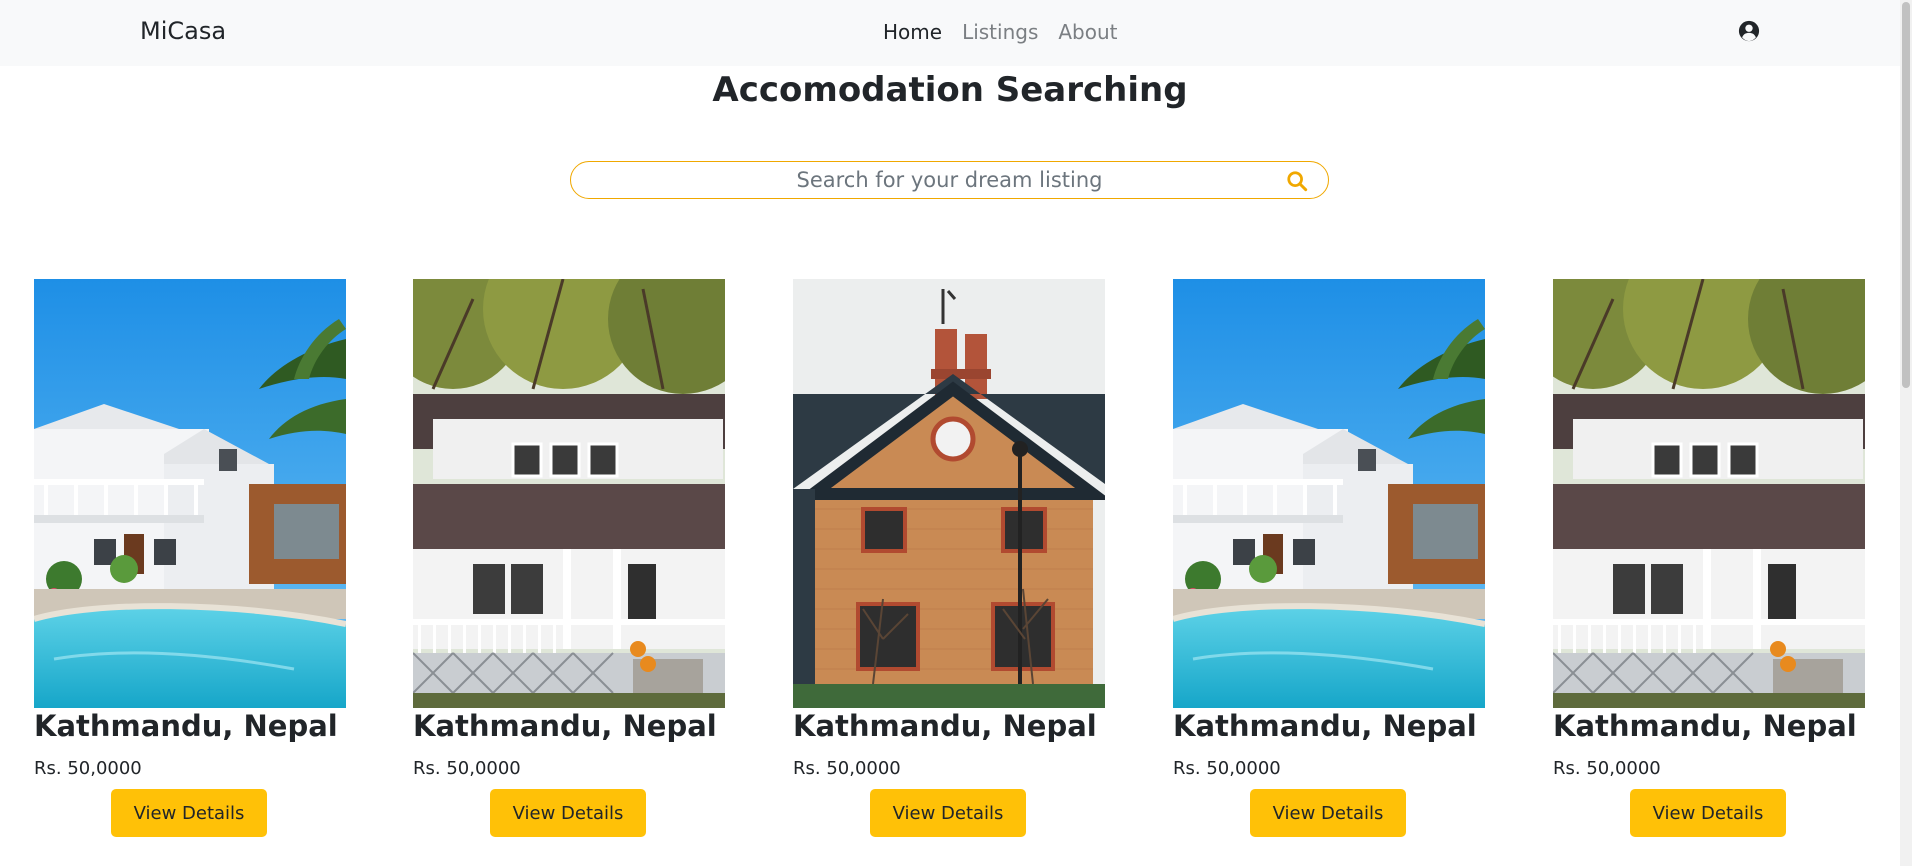  Describe the element at coordinates (1297, 181) in the screenshot. I see `search-icon` at that location.